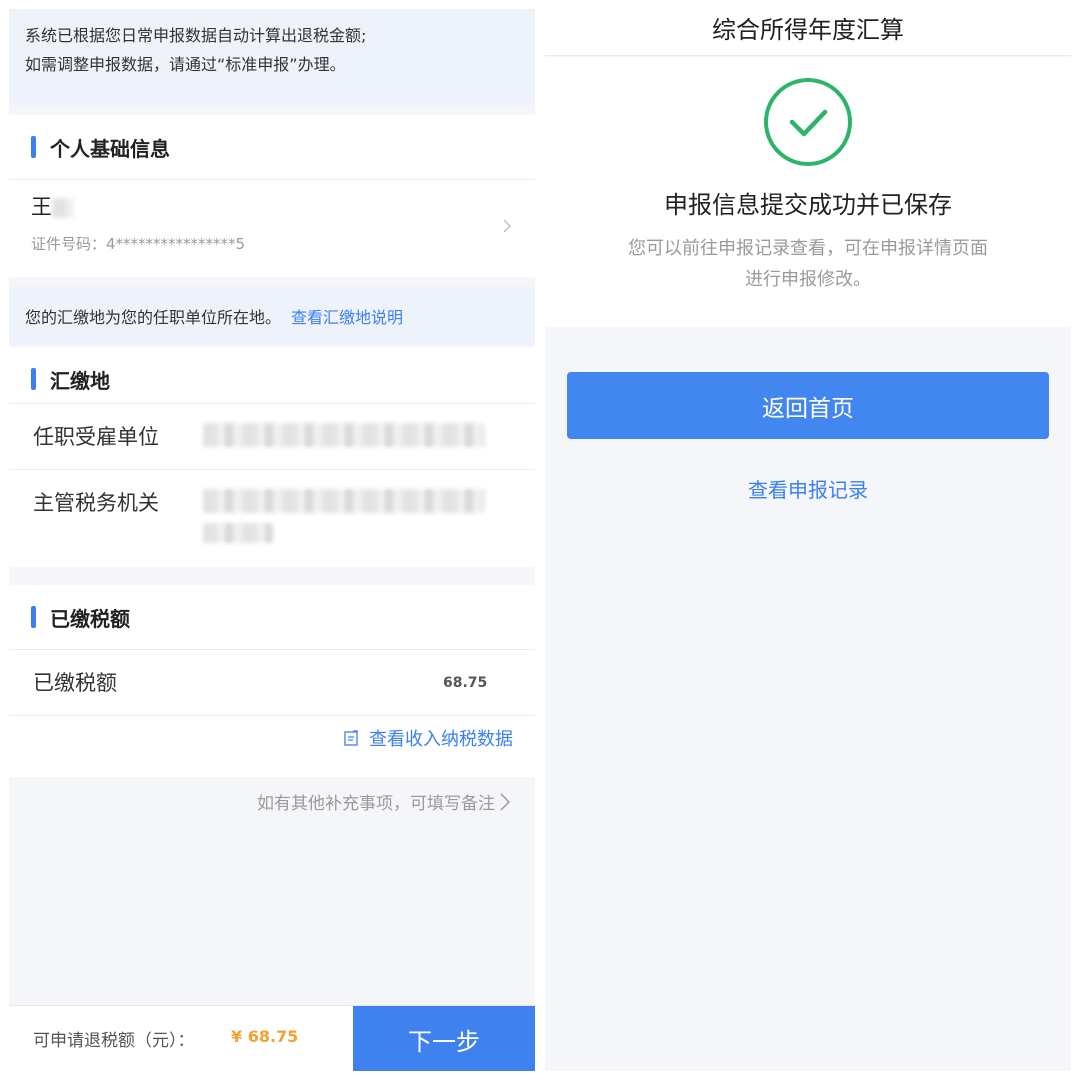  I want to click on filing-place-title: 汇缴地, so click(80, 380).